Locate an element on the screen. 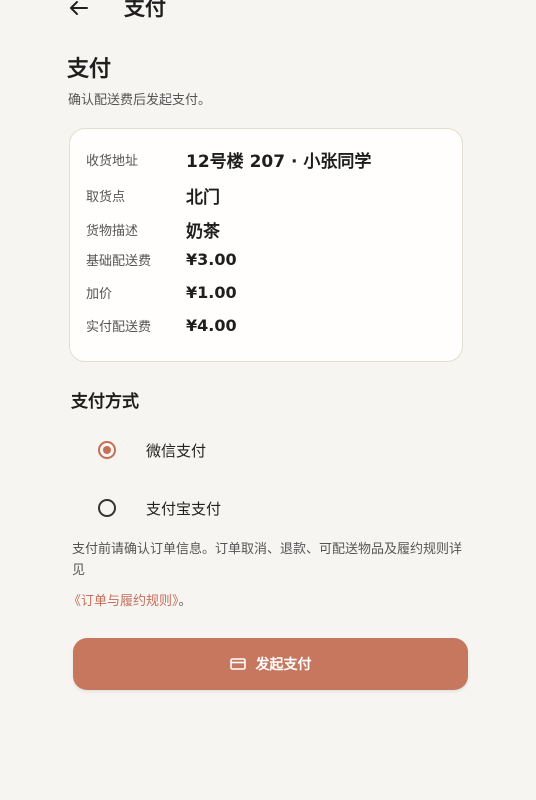 The height and width of the screenshot is (800, 536). submit-payment-button: 发起支付 is located at coordinates (270, 664).